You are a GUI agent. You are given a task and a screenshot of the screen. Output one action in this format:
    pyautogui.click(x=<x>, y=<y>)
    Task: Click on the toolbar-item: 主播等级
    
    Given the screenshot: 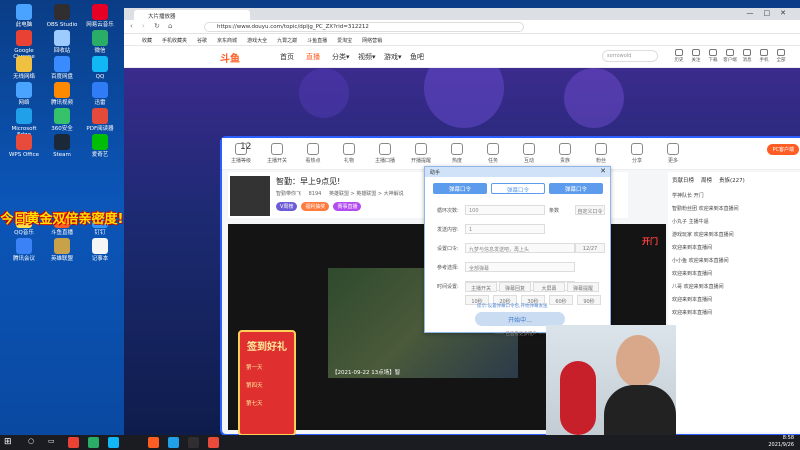 What is the action you would take?
    pyautogui.click(x=241, y=153)
    